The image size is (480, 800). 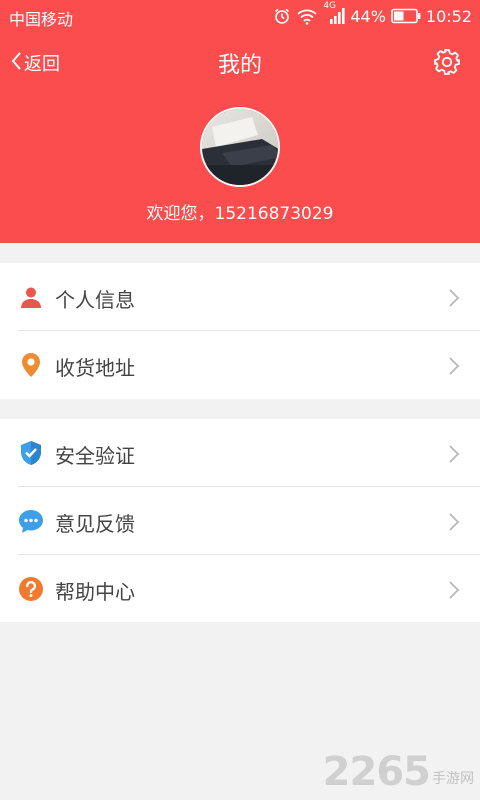 What do you see at coordinates (334, 13) in the screenshot?
I see `signal-icon: 4G` at bounding box center [334, 13].